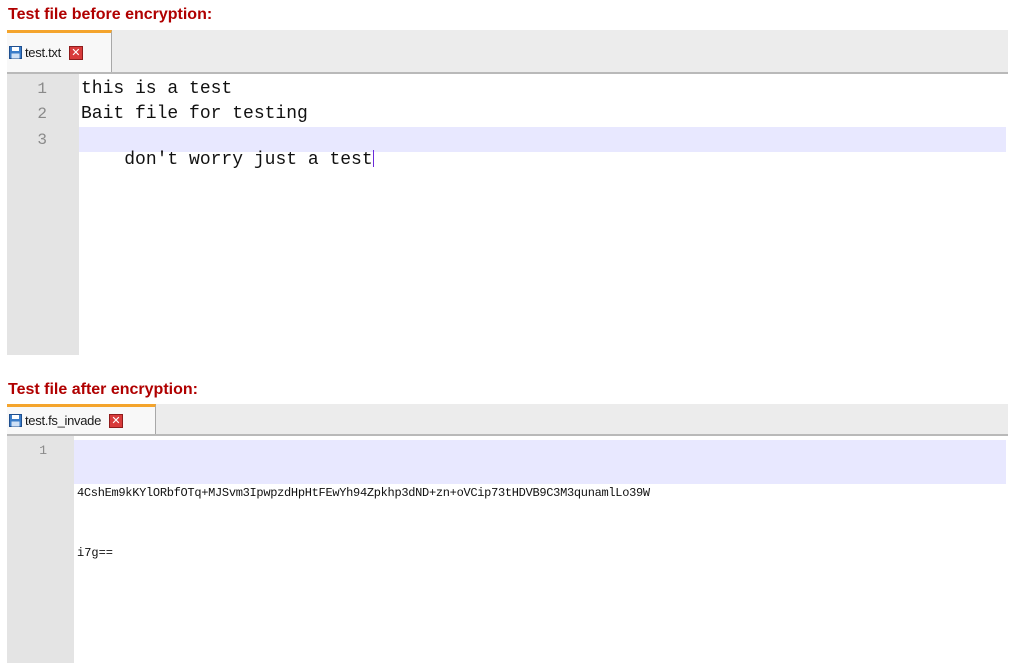 The height and width of the screenshot is (663, 1009). What do you see at coordinates (103, 389) in the screenshot?
I see `caption-after-encryption: Test file after encryption:` at bounding box center [103, 389].